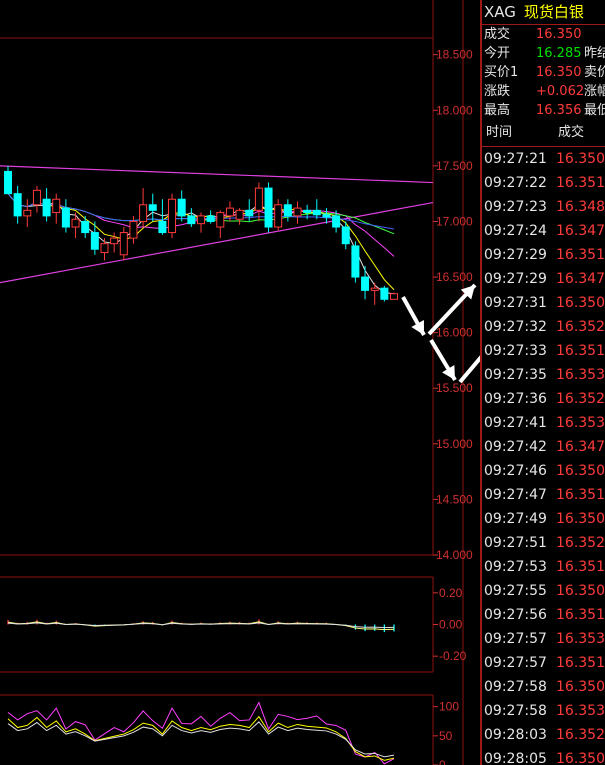 The image size is (605, 765). Describe the element at coordinates (515, 327) in the screenshot. I see `tick-time: 09:27:32` at that location.